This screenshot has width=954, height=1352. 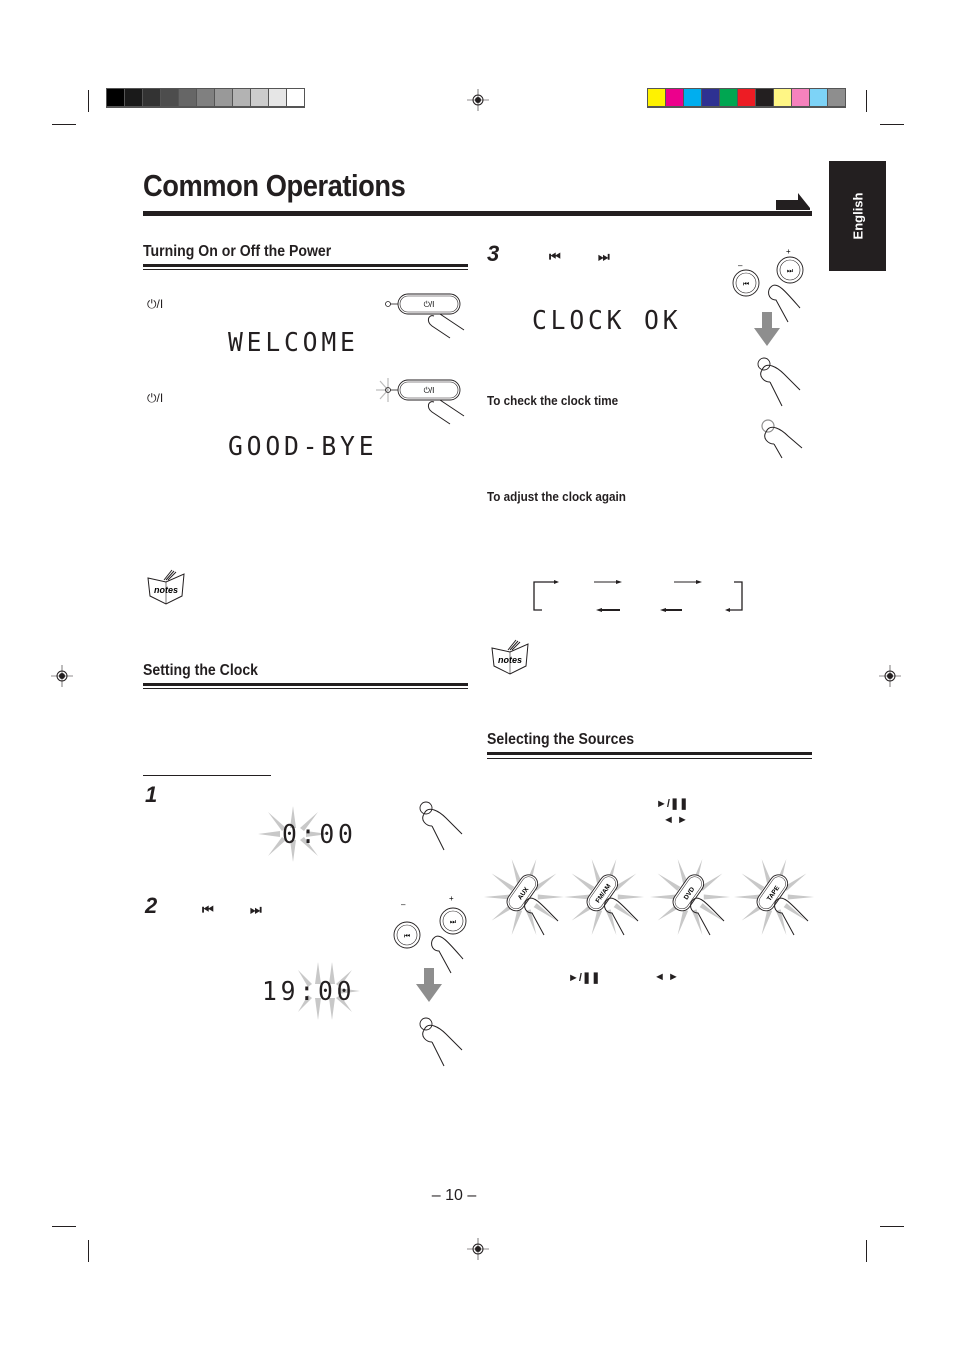 I want to click on color-swatch-bar, so click(x=746, y=98).